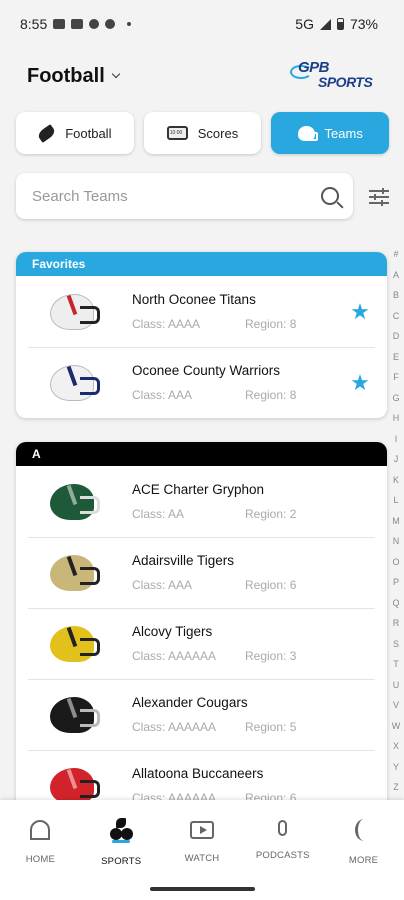 The height and width of the screenshot is (900, 404). I want to click on network-type: 5G, so click(304, 24).